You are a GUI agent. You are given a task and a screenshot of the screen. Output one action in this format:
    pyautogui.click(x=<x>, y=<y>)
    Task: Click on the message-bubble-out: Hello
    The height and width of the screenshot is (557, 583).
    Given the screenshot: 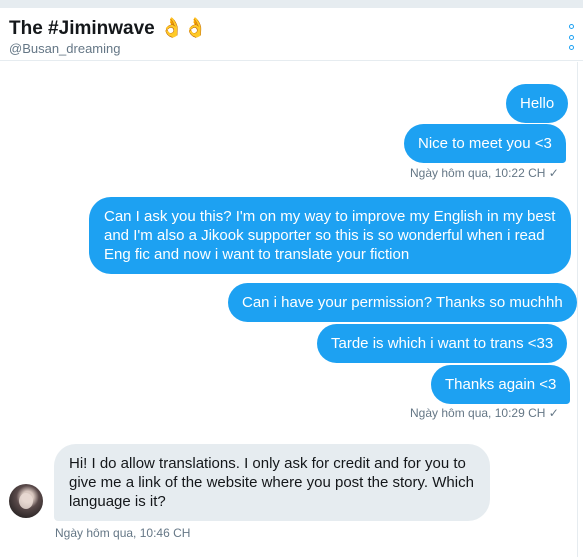 What is the action you would take?
    pyautogui.click(x=537, y=103)
    